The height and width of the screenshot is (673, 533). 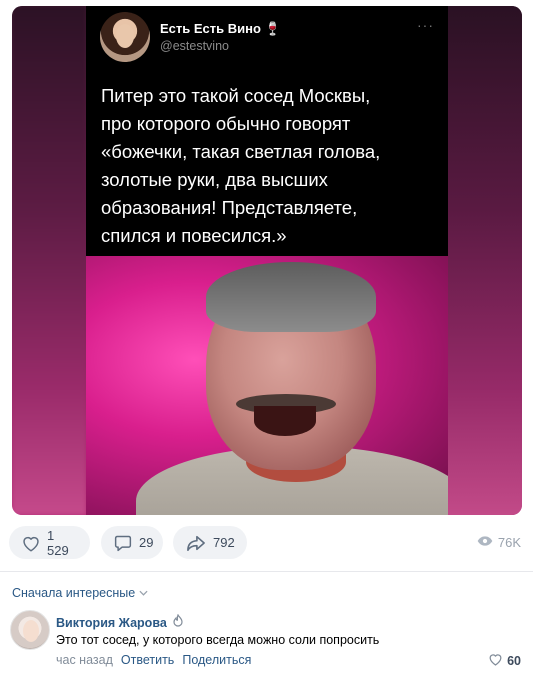 I want to click on views-count: 76K, so click(x=509, y=542).